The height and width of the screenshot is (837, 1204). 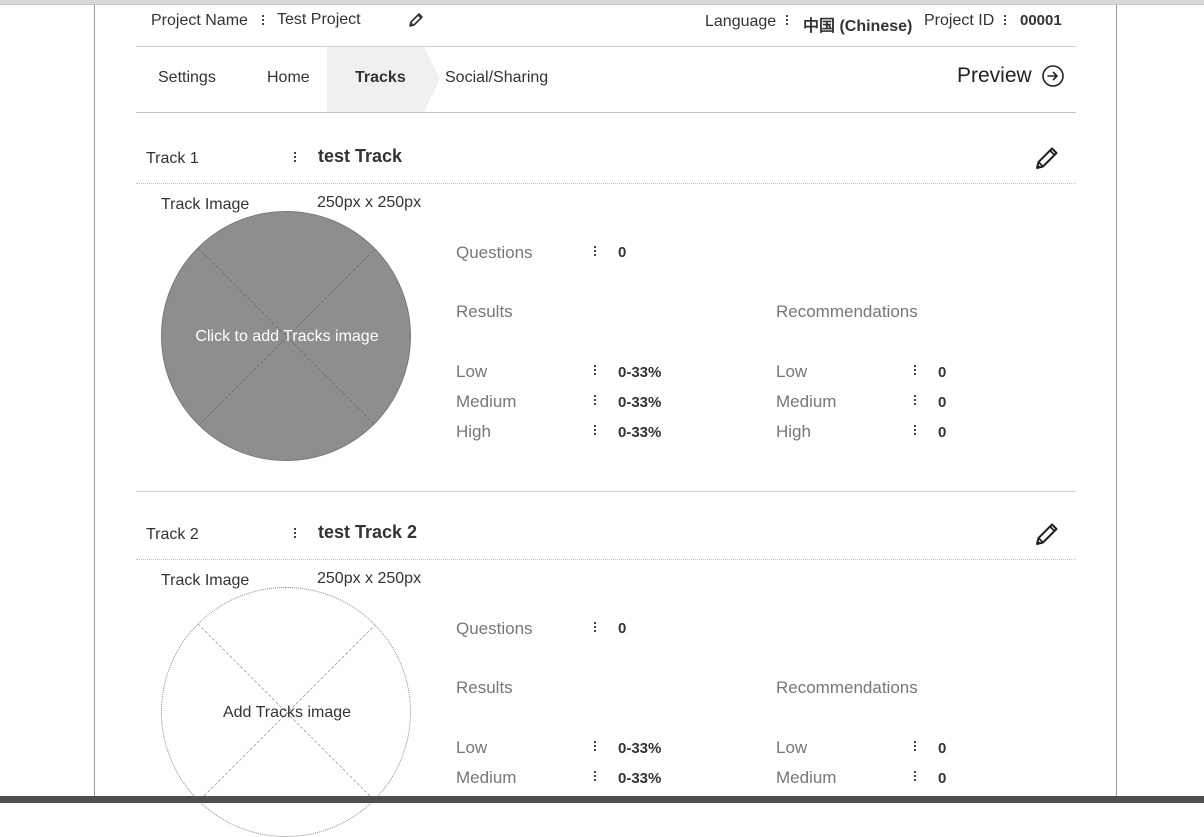 What do you see at coordinates (602, 799) in the screenshot?
I see `browser-bottom-bar` at bounding box center [602, 799].